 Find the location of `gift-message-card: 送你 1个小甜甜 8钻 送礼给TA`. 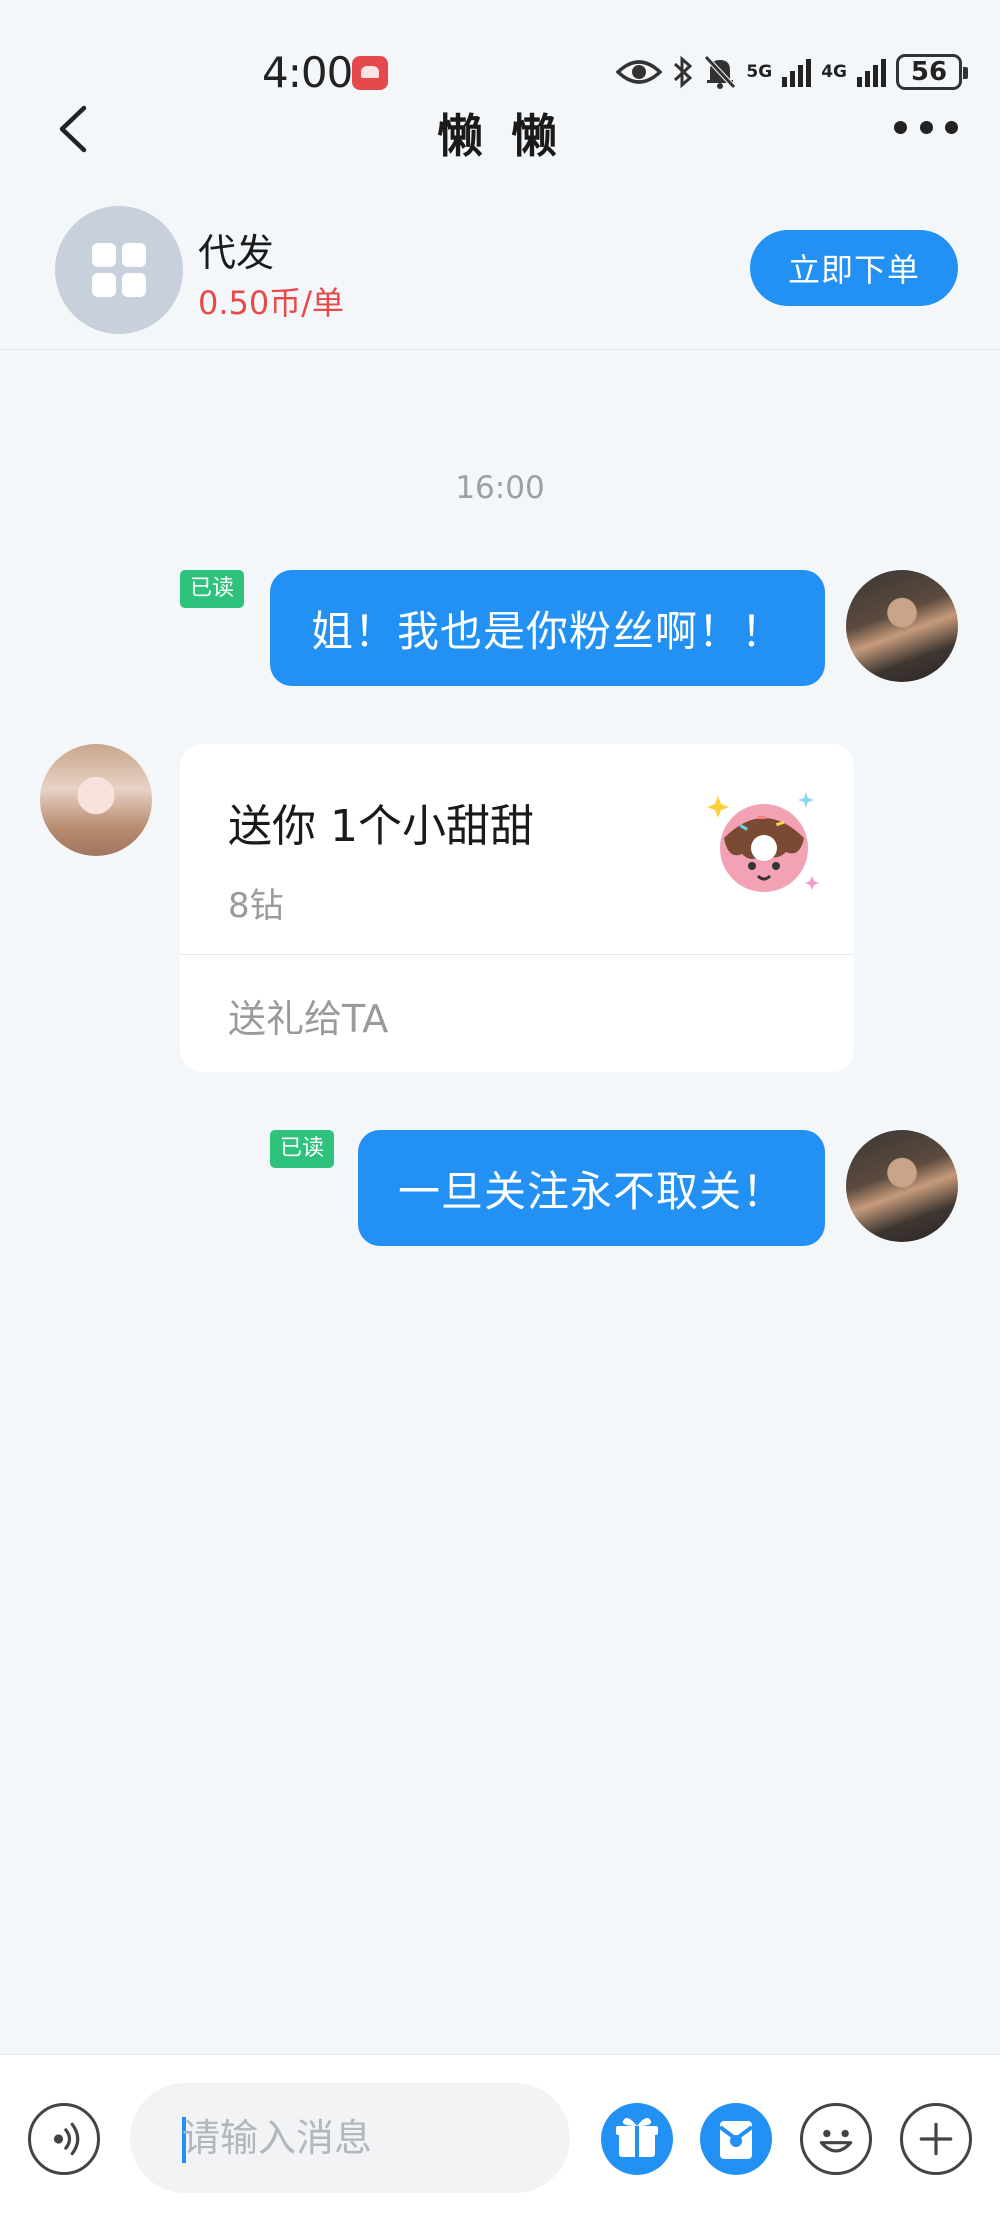

gift-message-card: 送你 1个小甜甜 8钻 送礼给TA is located at coordinates (517, 908).